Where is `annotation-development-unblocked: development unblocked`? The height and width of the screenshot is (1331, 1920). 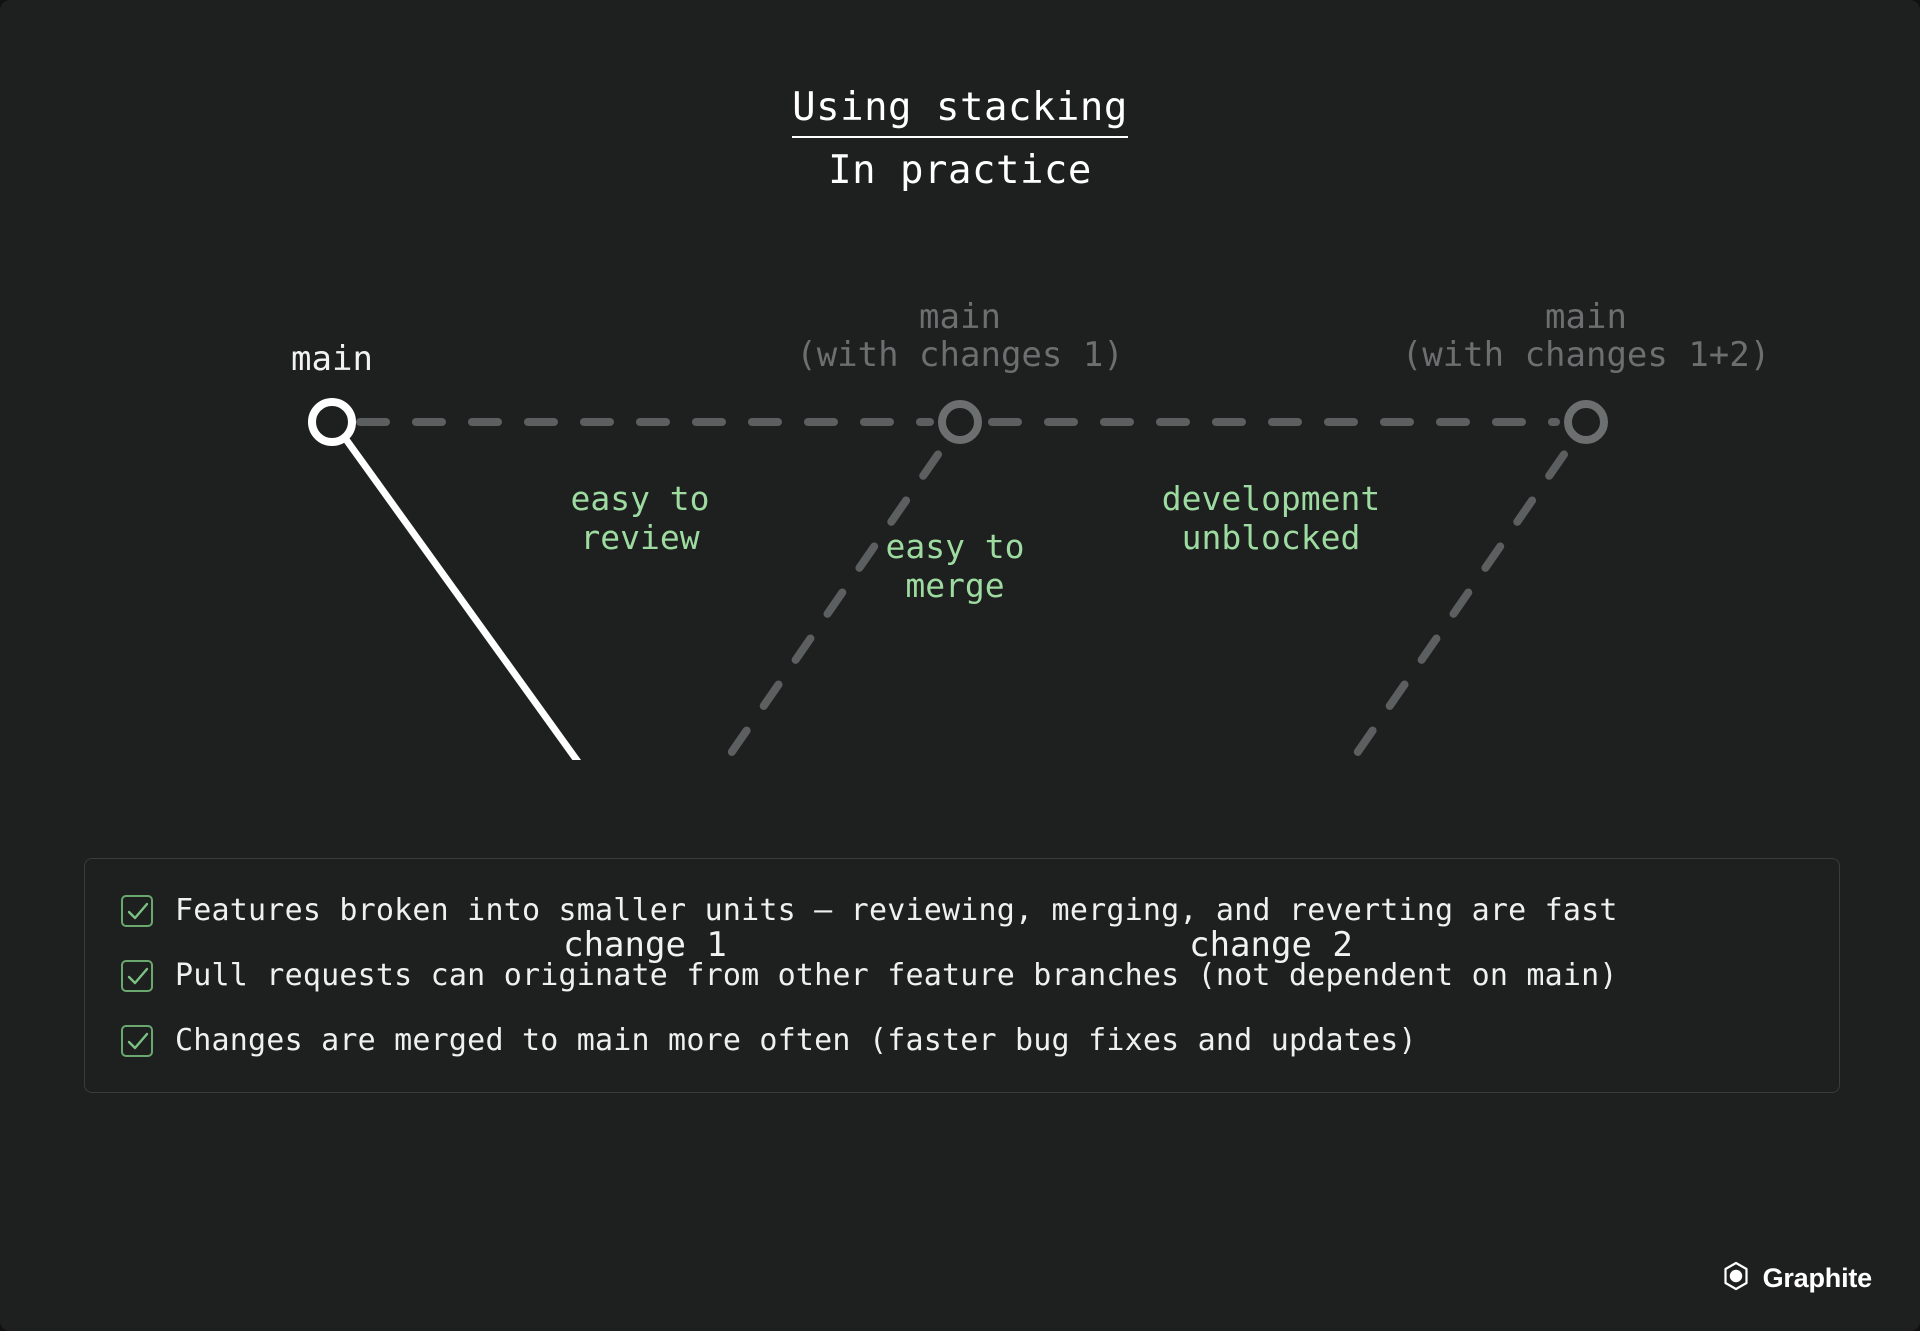 annotation-development-unblocked: development unblocked is located at coordinates (1271, 518).